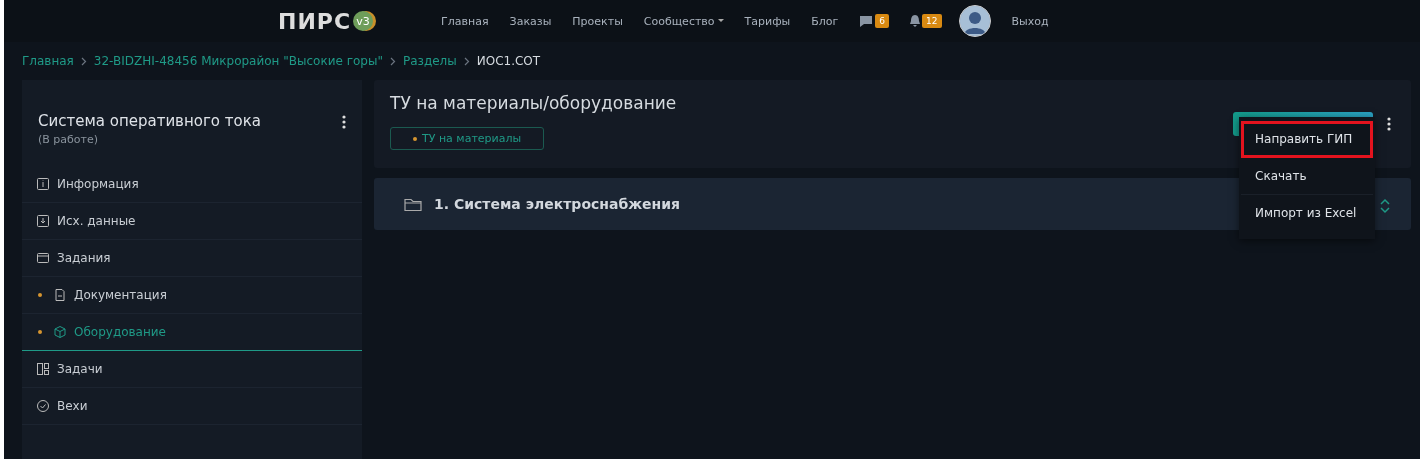 The image size is (1427, 463). I want to click on nav-link: Заказы, so click(530, 21).